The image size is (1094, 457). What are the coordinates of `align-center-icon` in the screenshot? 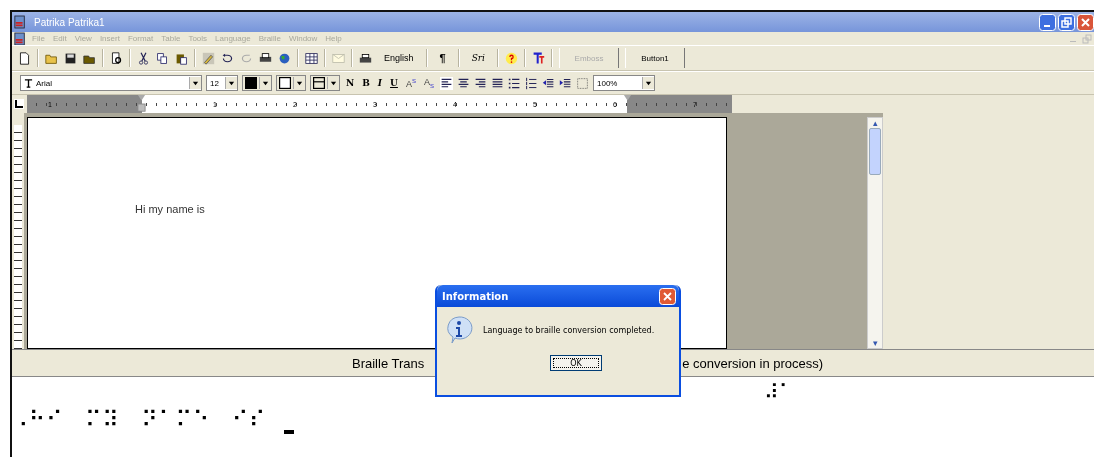 It's located at (463, 83).